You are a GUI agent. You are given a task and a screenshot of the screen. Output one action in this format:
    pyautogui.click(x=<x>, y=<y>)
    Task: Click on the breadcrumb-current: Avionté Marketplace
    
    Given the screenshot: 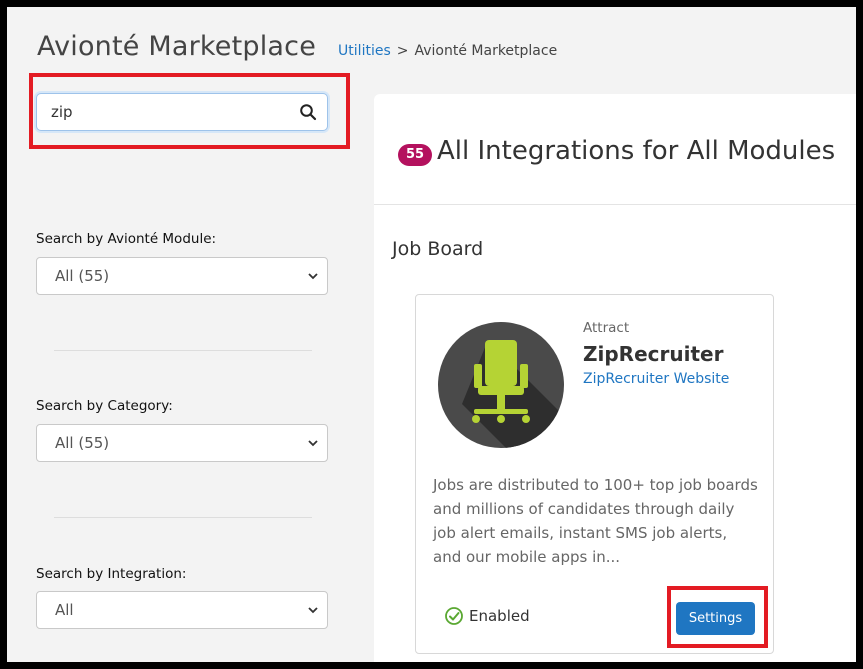 What is the action you would take?
    pyautogui.click(x=486, y=51)
    